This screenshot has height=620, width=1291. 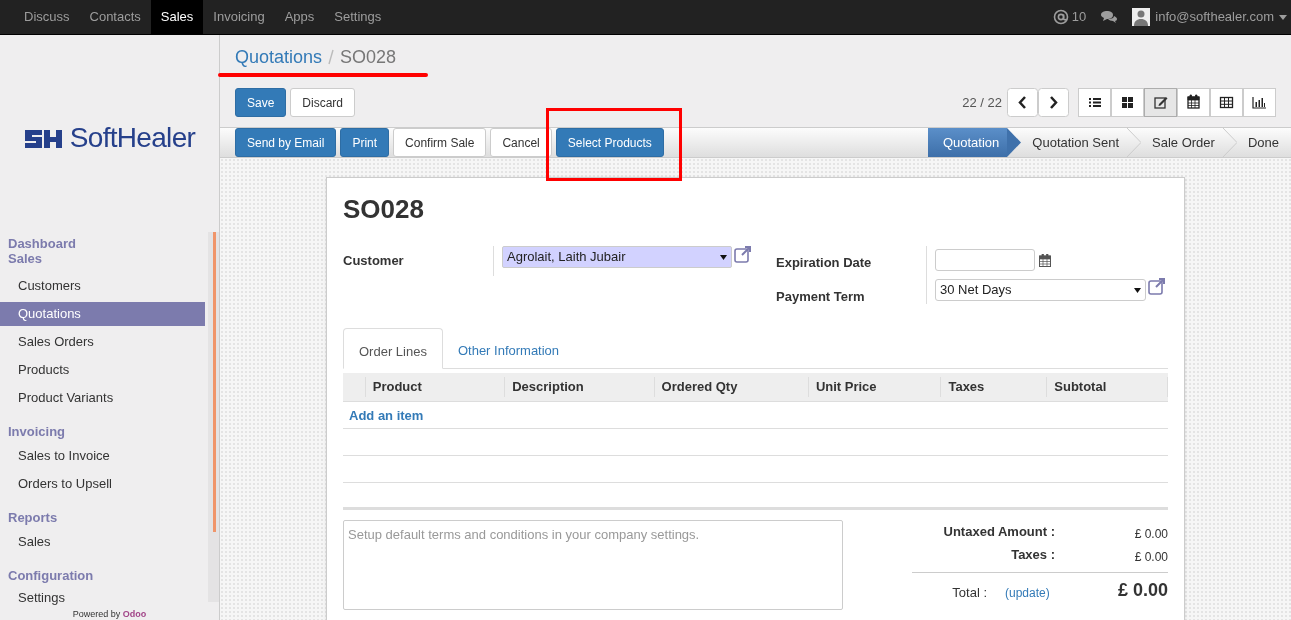 I want to click on menu-item: Sales to Invoice, so click(x=102, y=456).